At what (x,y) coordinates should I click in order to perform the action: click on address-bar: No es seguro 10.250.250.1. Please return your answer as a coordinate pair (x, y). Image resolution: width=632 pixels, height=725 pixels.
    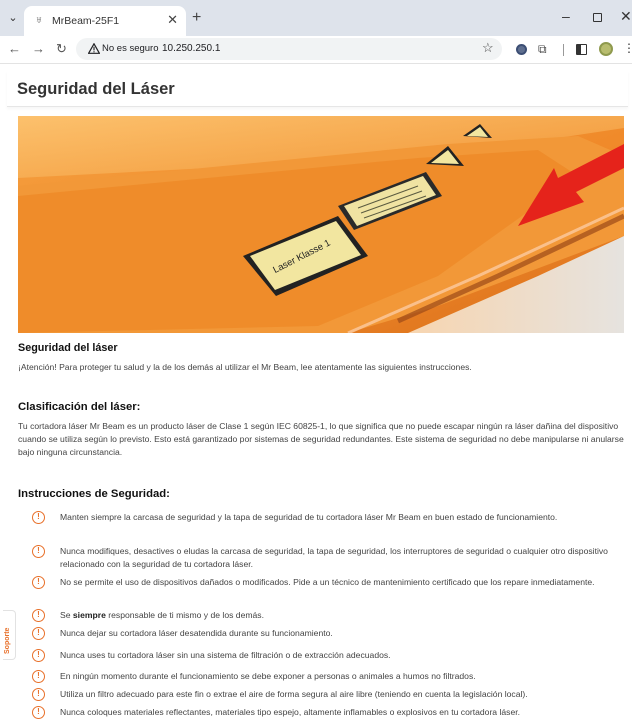
    Looking at the image, I should click on (289, 49).